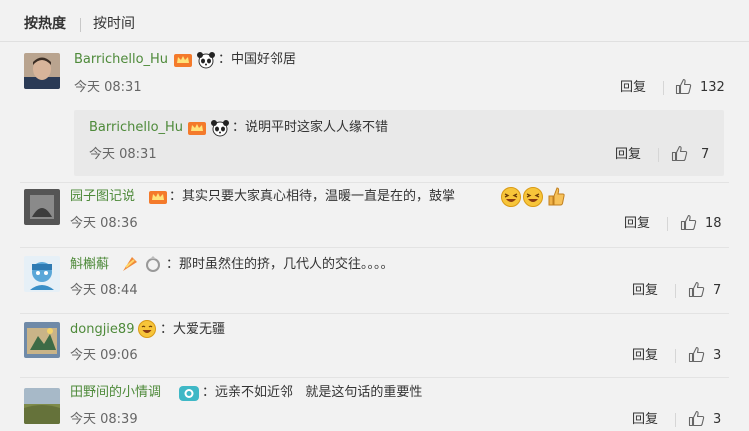 This screenshot has height=431, width=749. What do you see at coordinates (104, 223) in the screenshot?
I see `comment-time: 今天 08:36` at bounding box center [104, 223].